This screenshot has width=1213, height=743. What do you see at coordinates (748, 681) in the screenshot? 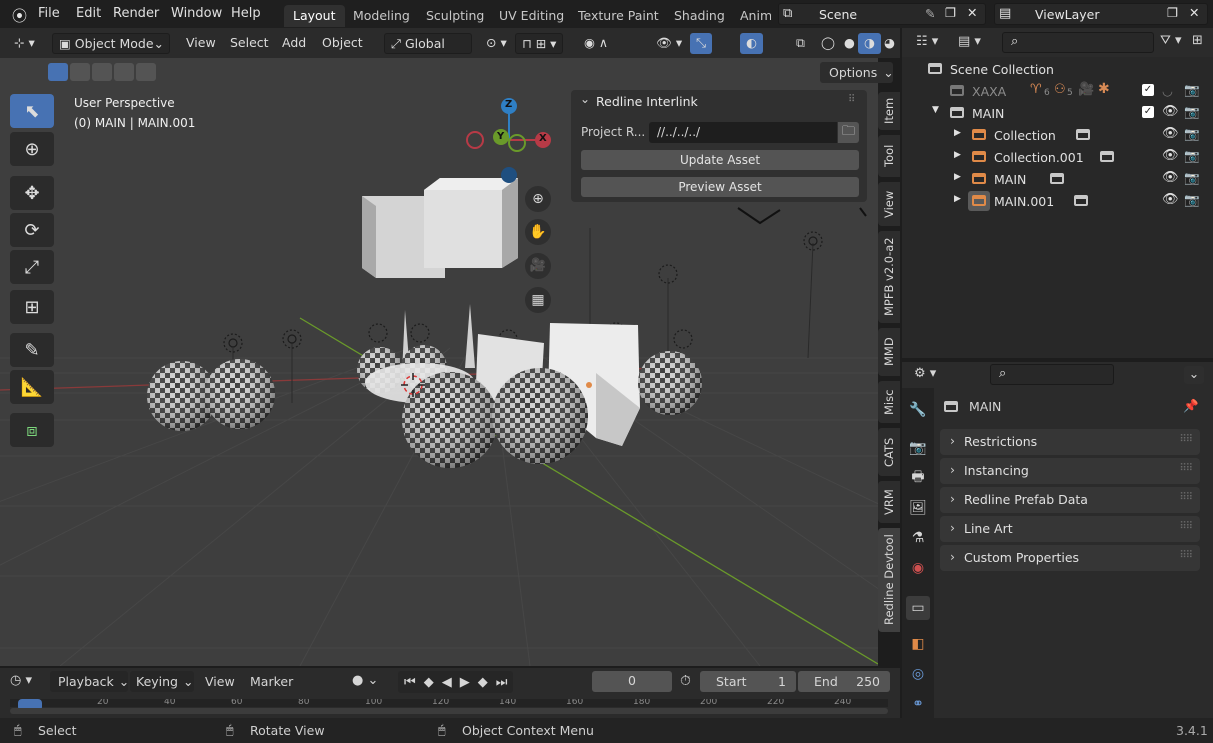
I see `start-frame-field: Start 1` at bounding box center [748, 681].